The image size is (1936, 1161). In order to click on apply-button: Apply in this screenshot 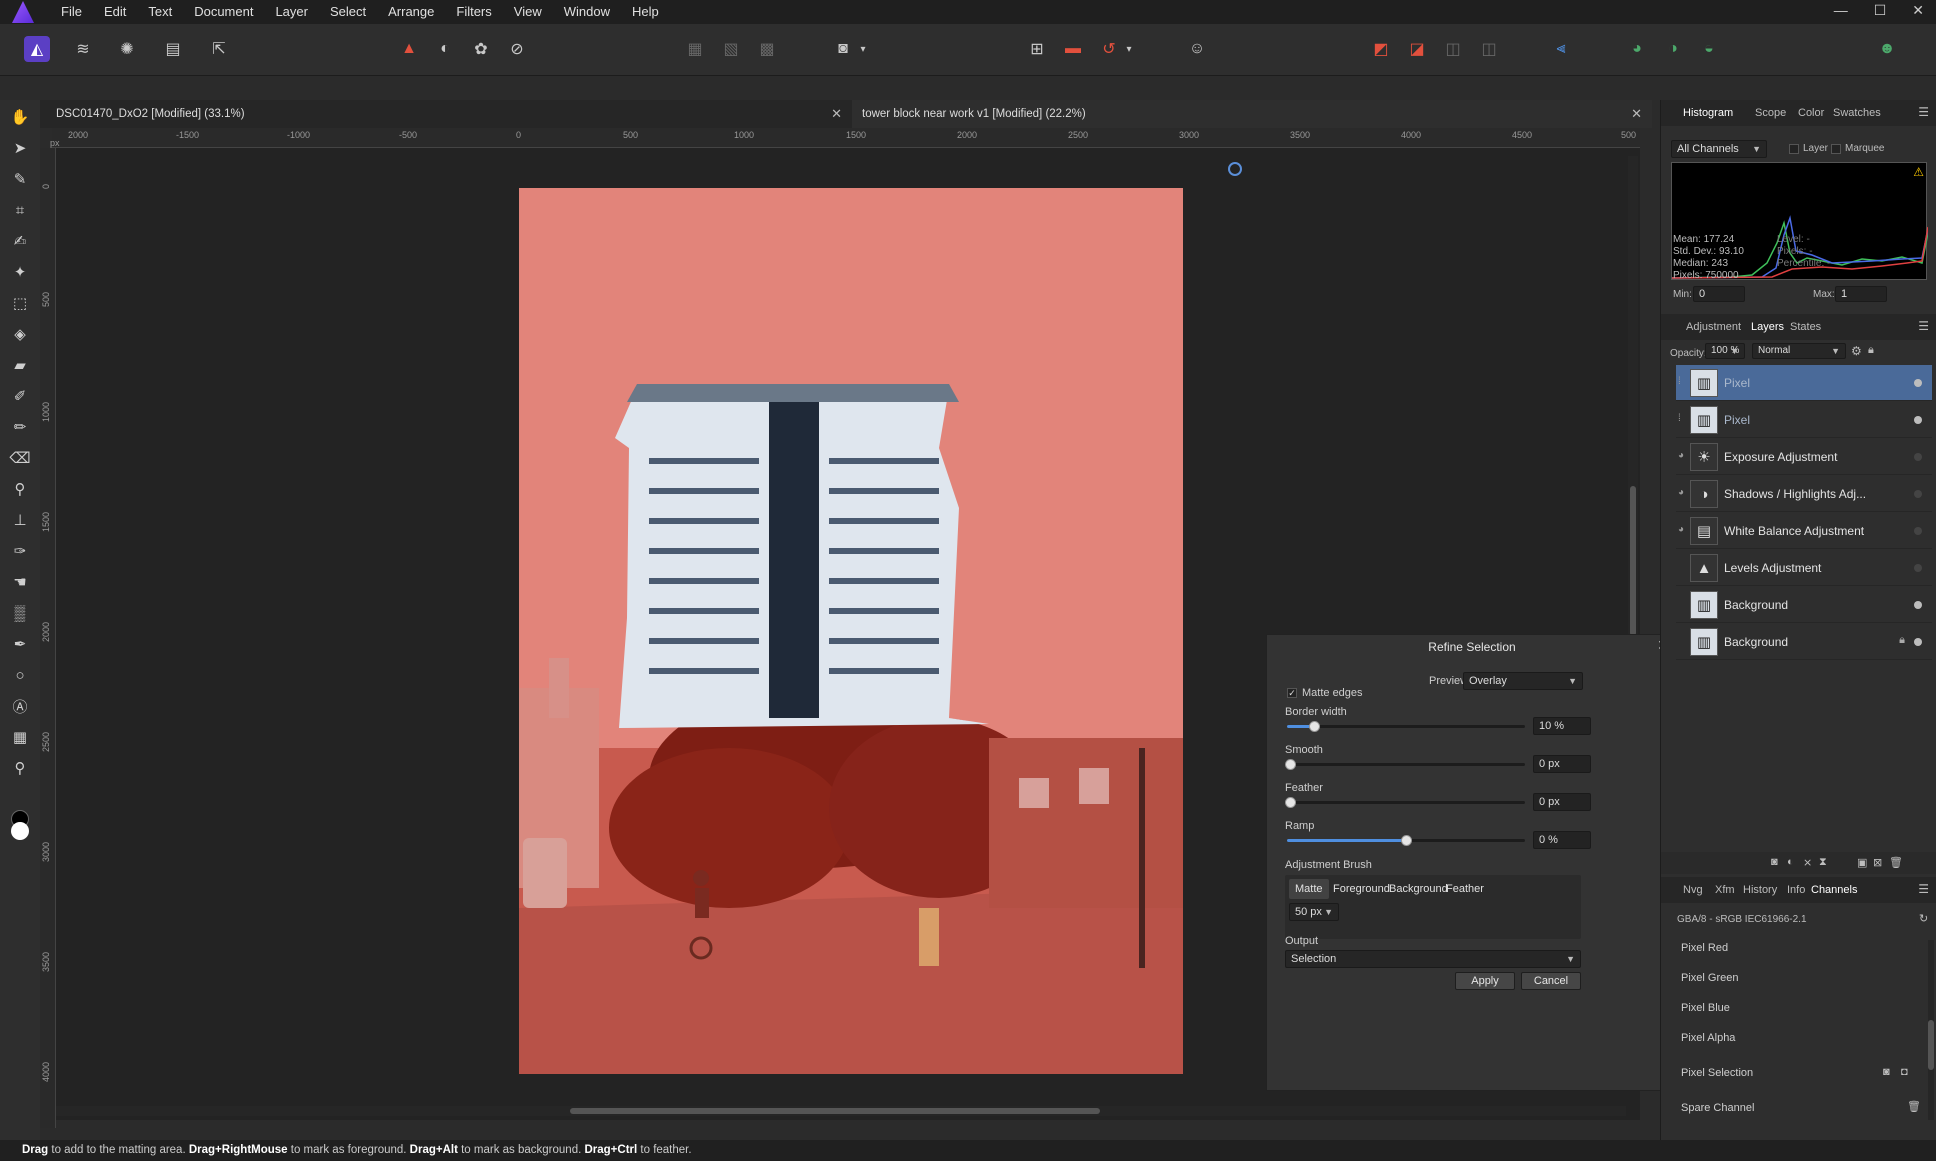, I will do `click(1485, 981)`.